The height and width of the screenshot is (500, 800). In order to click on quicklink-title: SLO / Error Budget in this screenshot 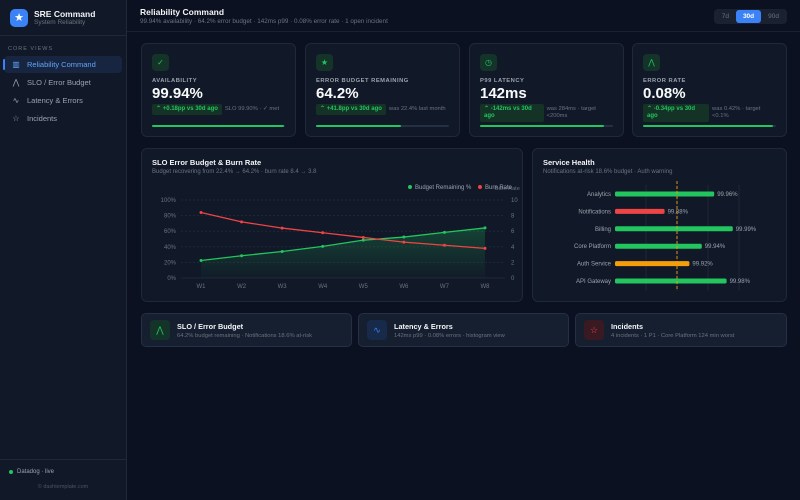, I will do `click(210, 326)`.